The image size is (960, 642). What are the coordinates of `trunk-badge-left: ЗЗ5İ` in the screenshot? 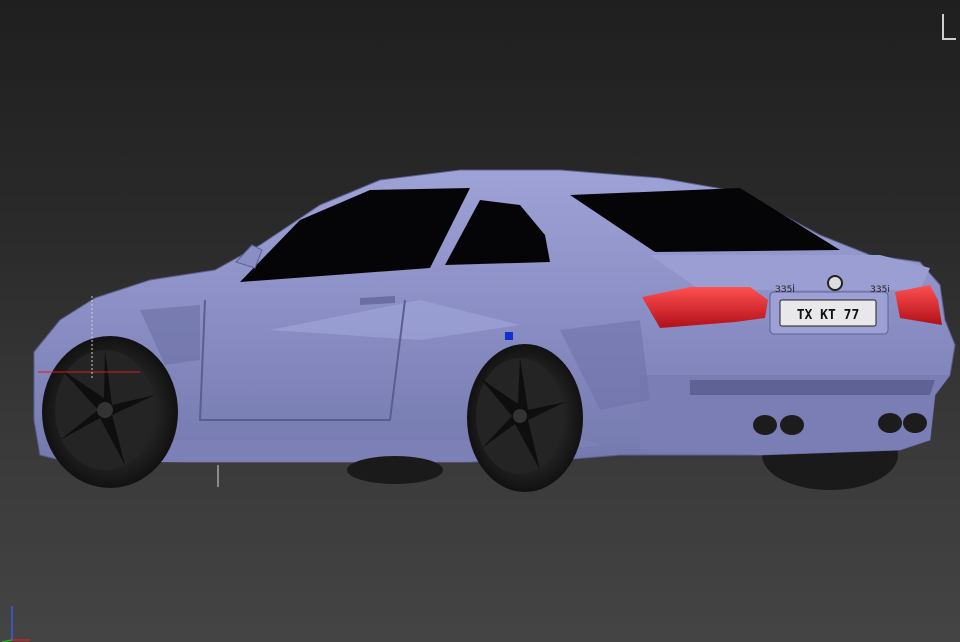 It's located at (785, 289).